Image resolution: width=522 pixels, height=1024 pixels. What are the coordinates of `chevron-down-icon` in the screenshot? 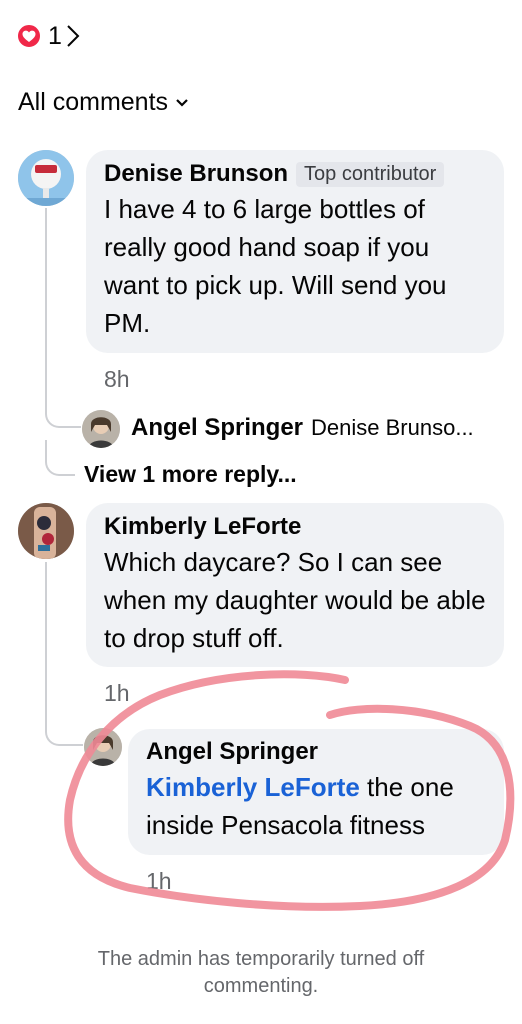 It's located at (182, 103).